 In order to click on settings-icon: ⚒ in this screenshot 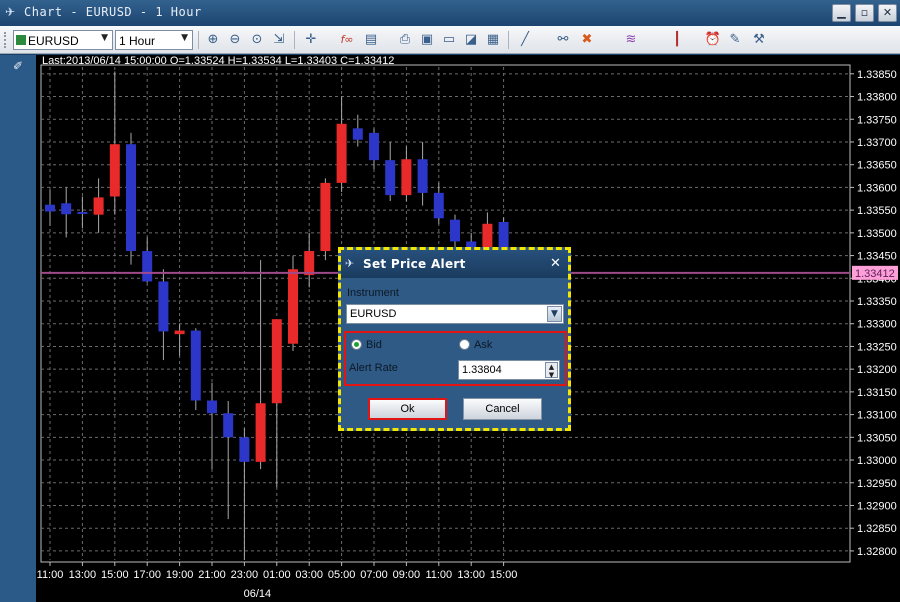, I will do `click(759, 40)`.